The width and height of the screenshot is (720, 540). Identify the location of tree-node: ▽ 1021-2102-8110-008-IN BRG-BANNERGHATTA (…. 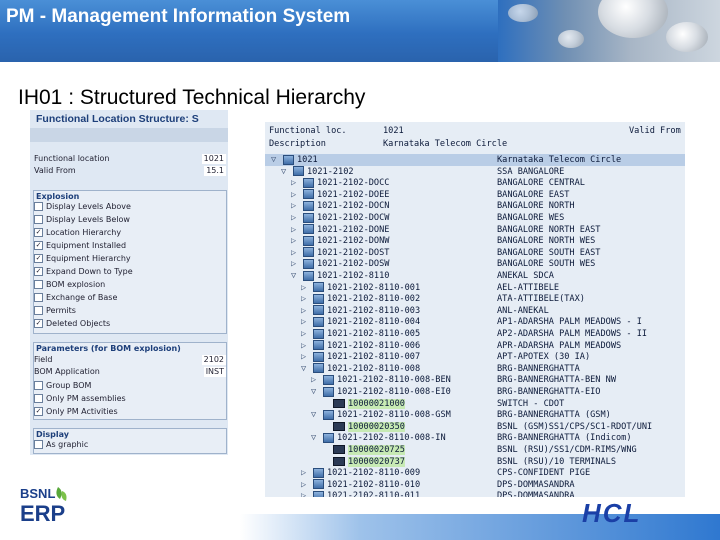
(475, 438).